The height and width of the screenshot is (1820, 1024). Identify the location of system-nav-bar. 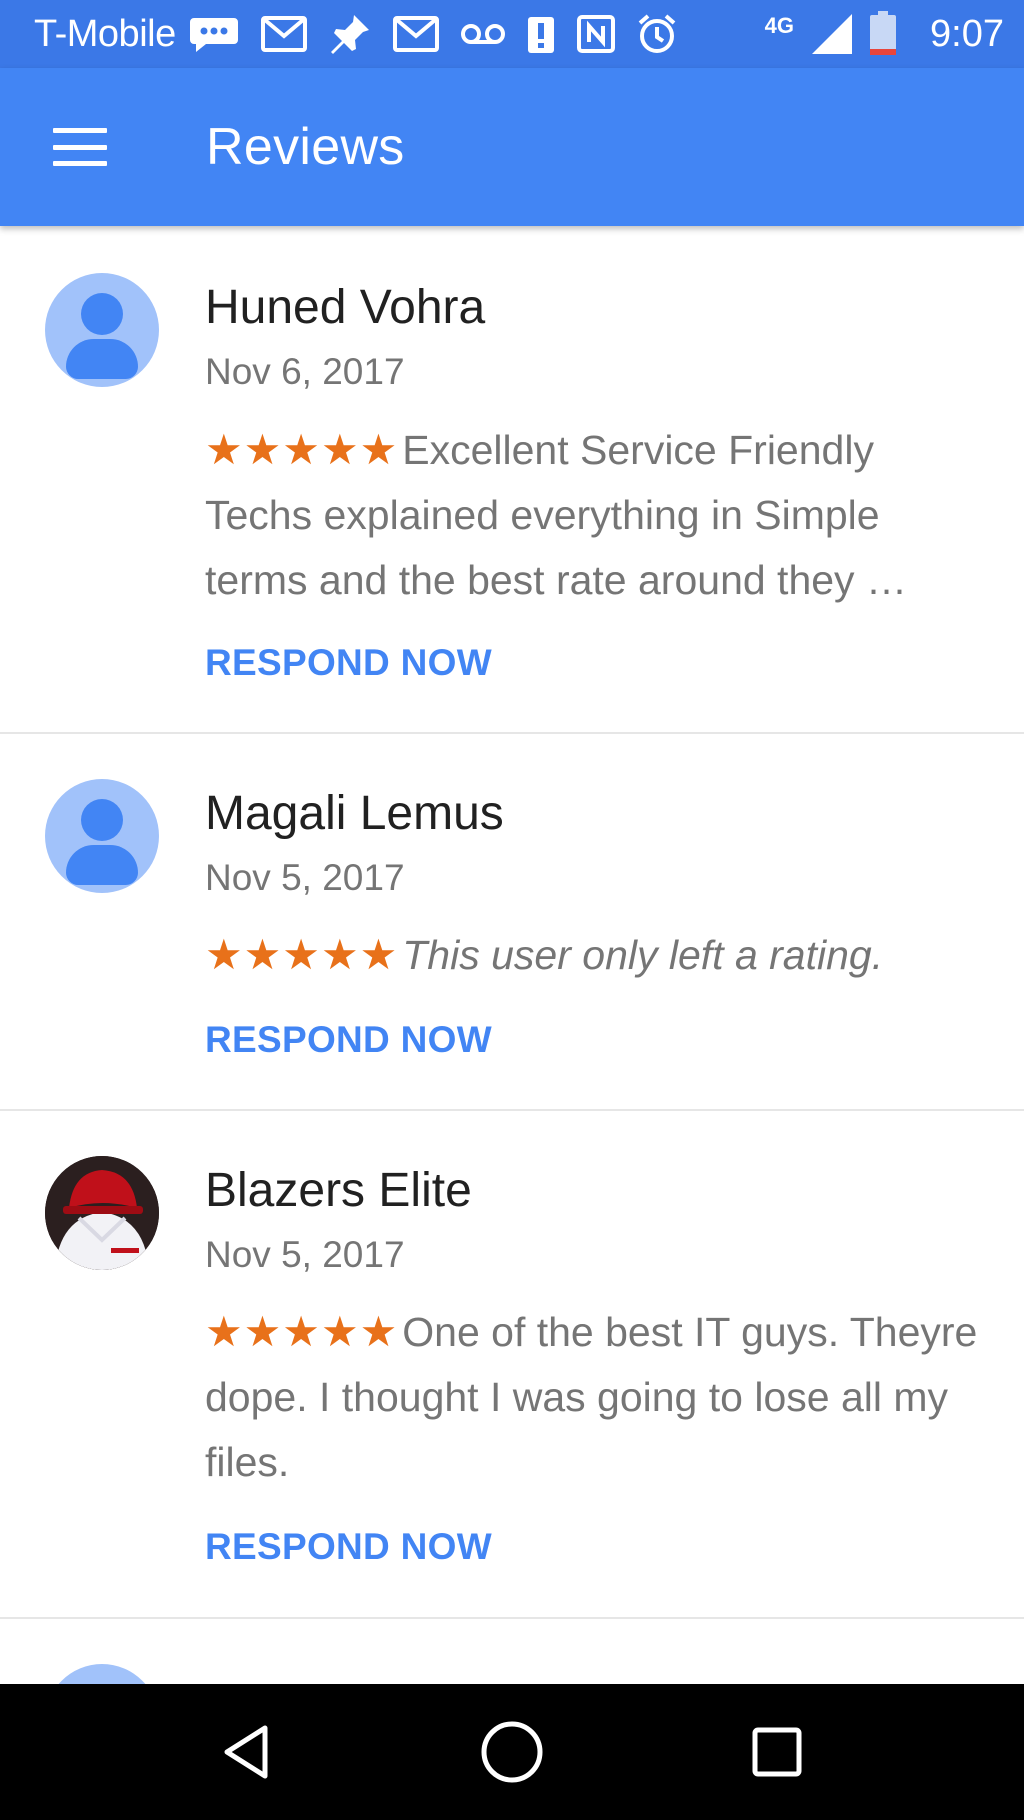
(512, 1752).